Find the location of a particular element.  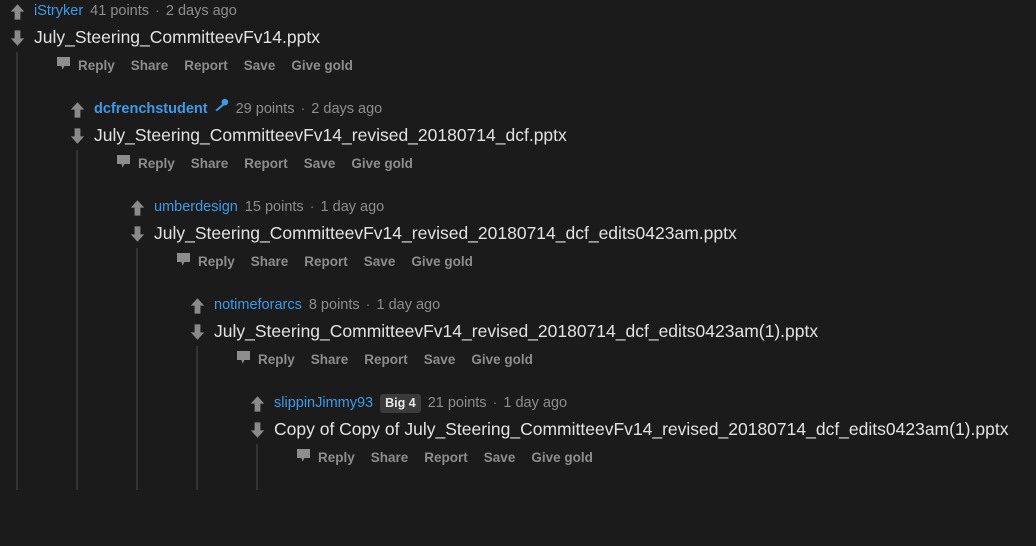

comment-author: umberdesign is located at coordinates (196, 207).